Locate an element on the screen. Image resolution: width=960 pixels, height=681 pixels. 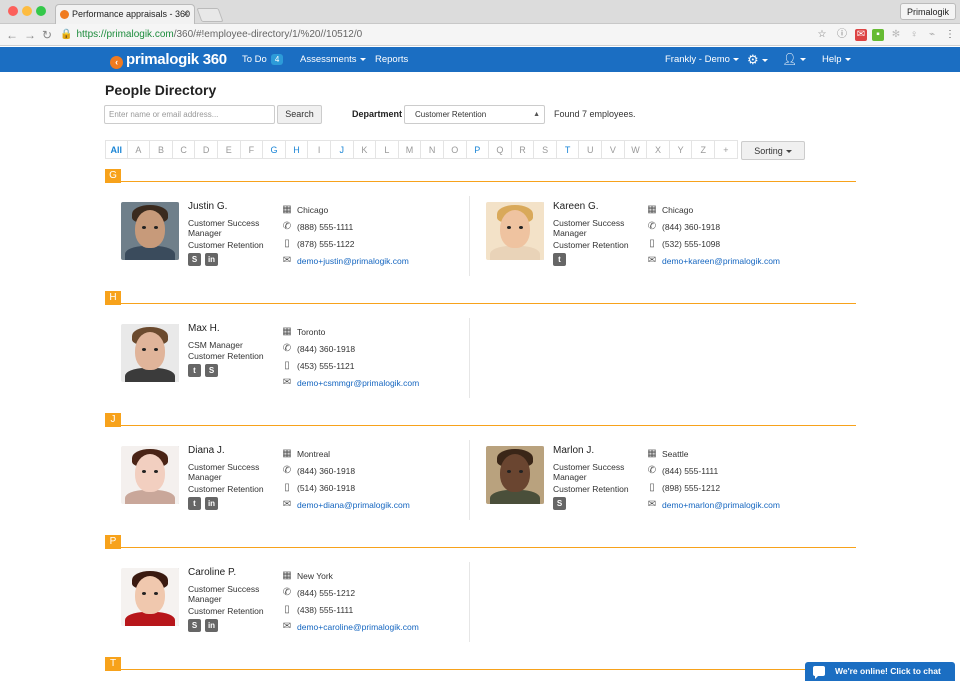
employee-name: Kareen G. is located at coordinates (576, 206).